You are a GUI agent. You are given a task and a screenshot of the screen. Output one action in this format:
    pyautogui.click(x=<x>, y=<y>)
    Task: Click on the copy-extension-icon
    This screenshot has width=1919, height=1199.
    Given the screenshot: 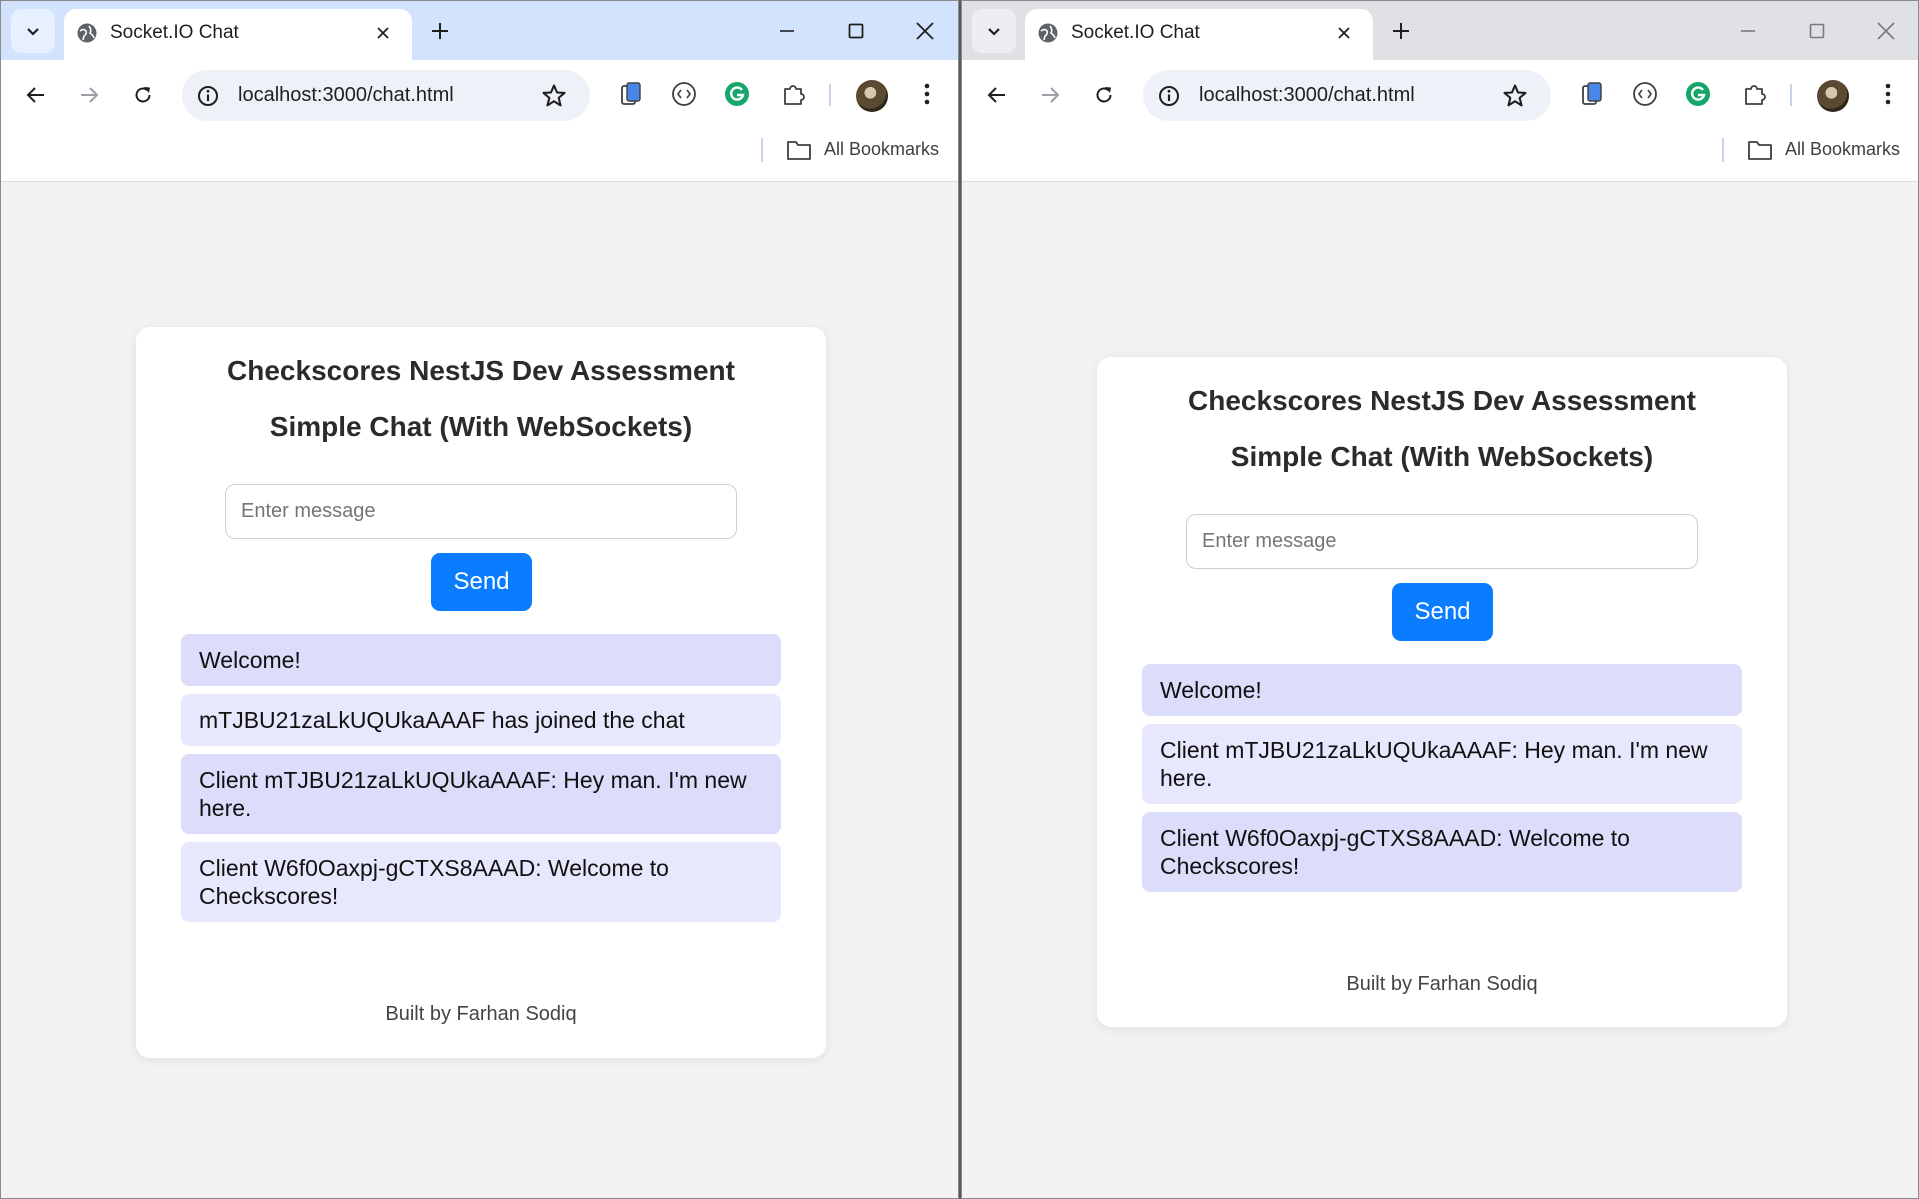 What is the action you would take?
    pyautogui.click(x=631, y=93)
    